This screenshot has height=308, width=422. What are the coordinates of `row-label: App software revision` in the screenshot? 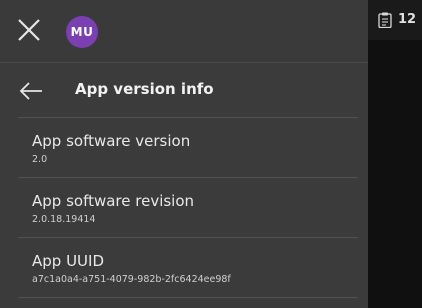 It's located at (113, 201).